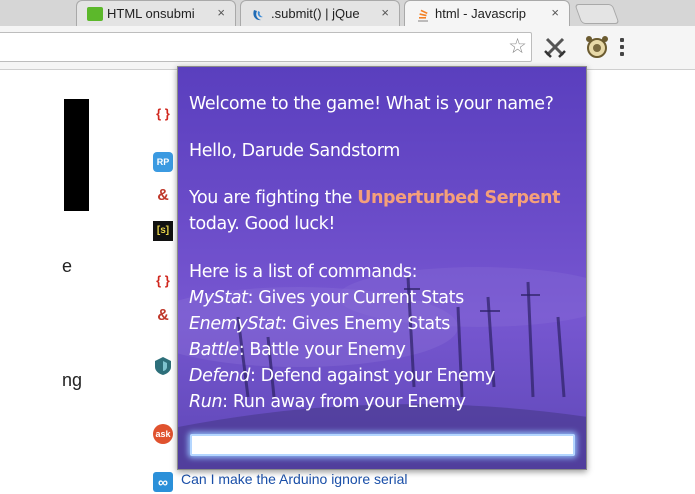  Describe the element at coordinates (151, 13) in the screenshot. I see `tab-title: HTML onsubmi` at that location.